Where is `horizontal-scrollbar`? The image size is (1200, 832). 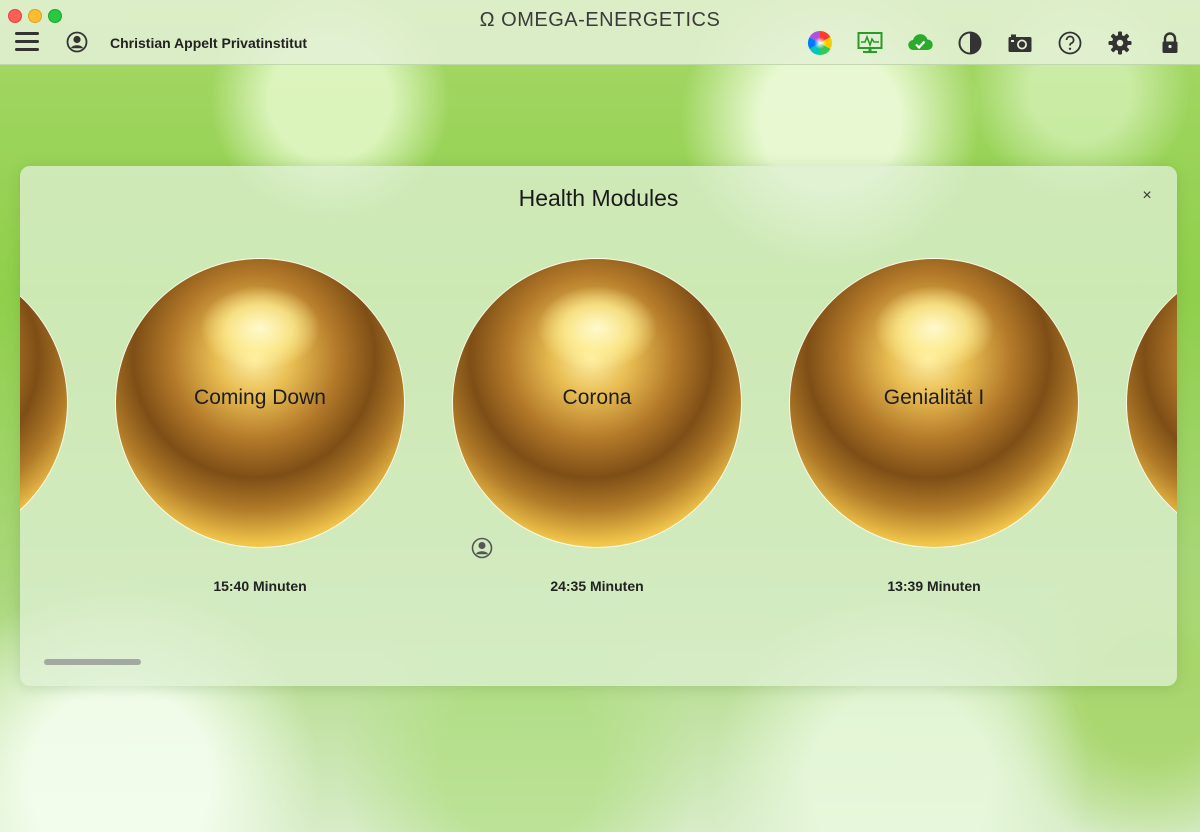 horizontal-scrollbar is located at coordinates (92, 662).